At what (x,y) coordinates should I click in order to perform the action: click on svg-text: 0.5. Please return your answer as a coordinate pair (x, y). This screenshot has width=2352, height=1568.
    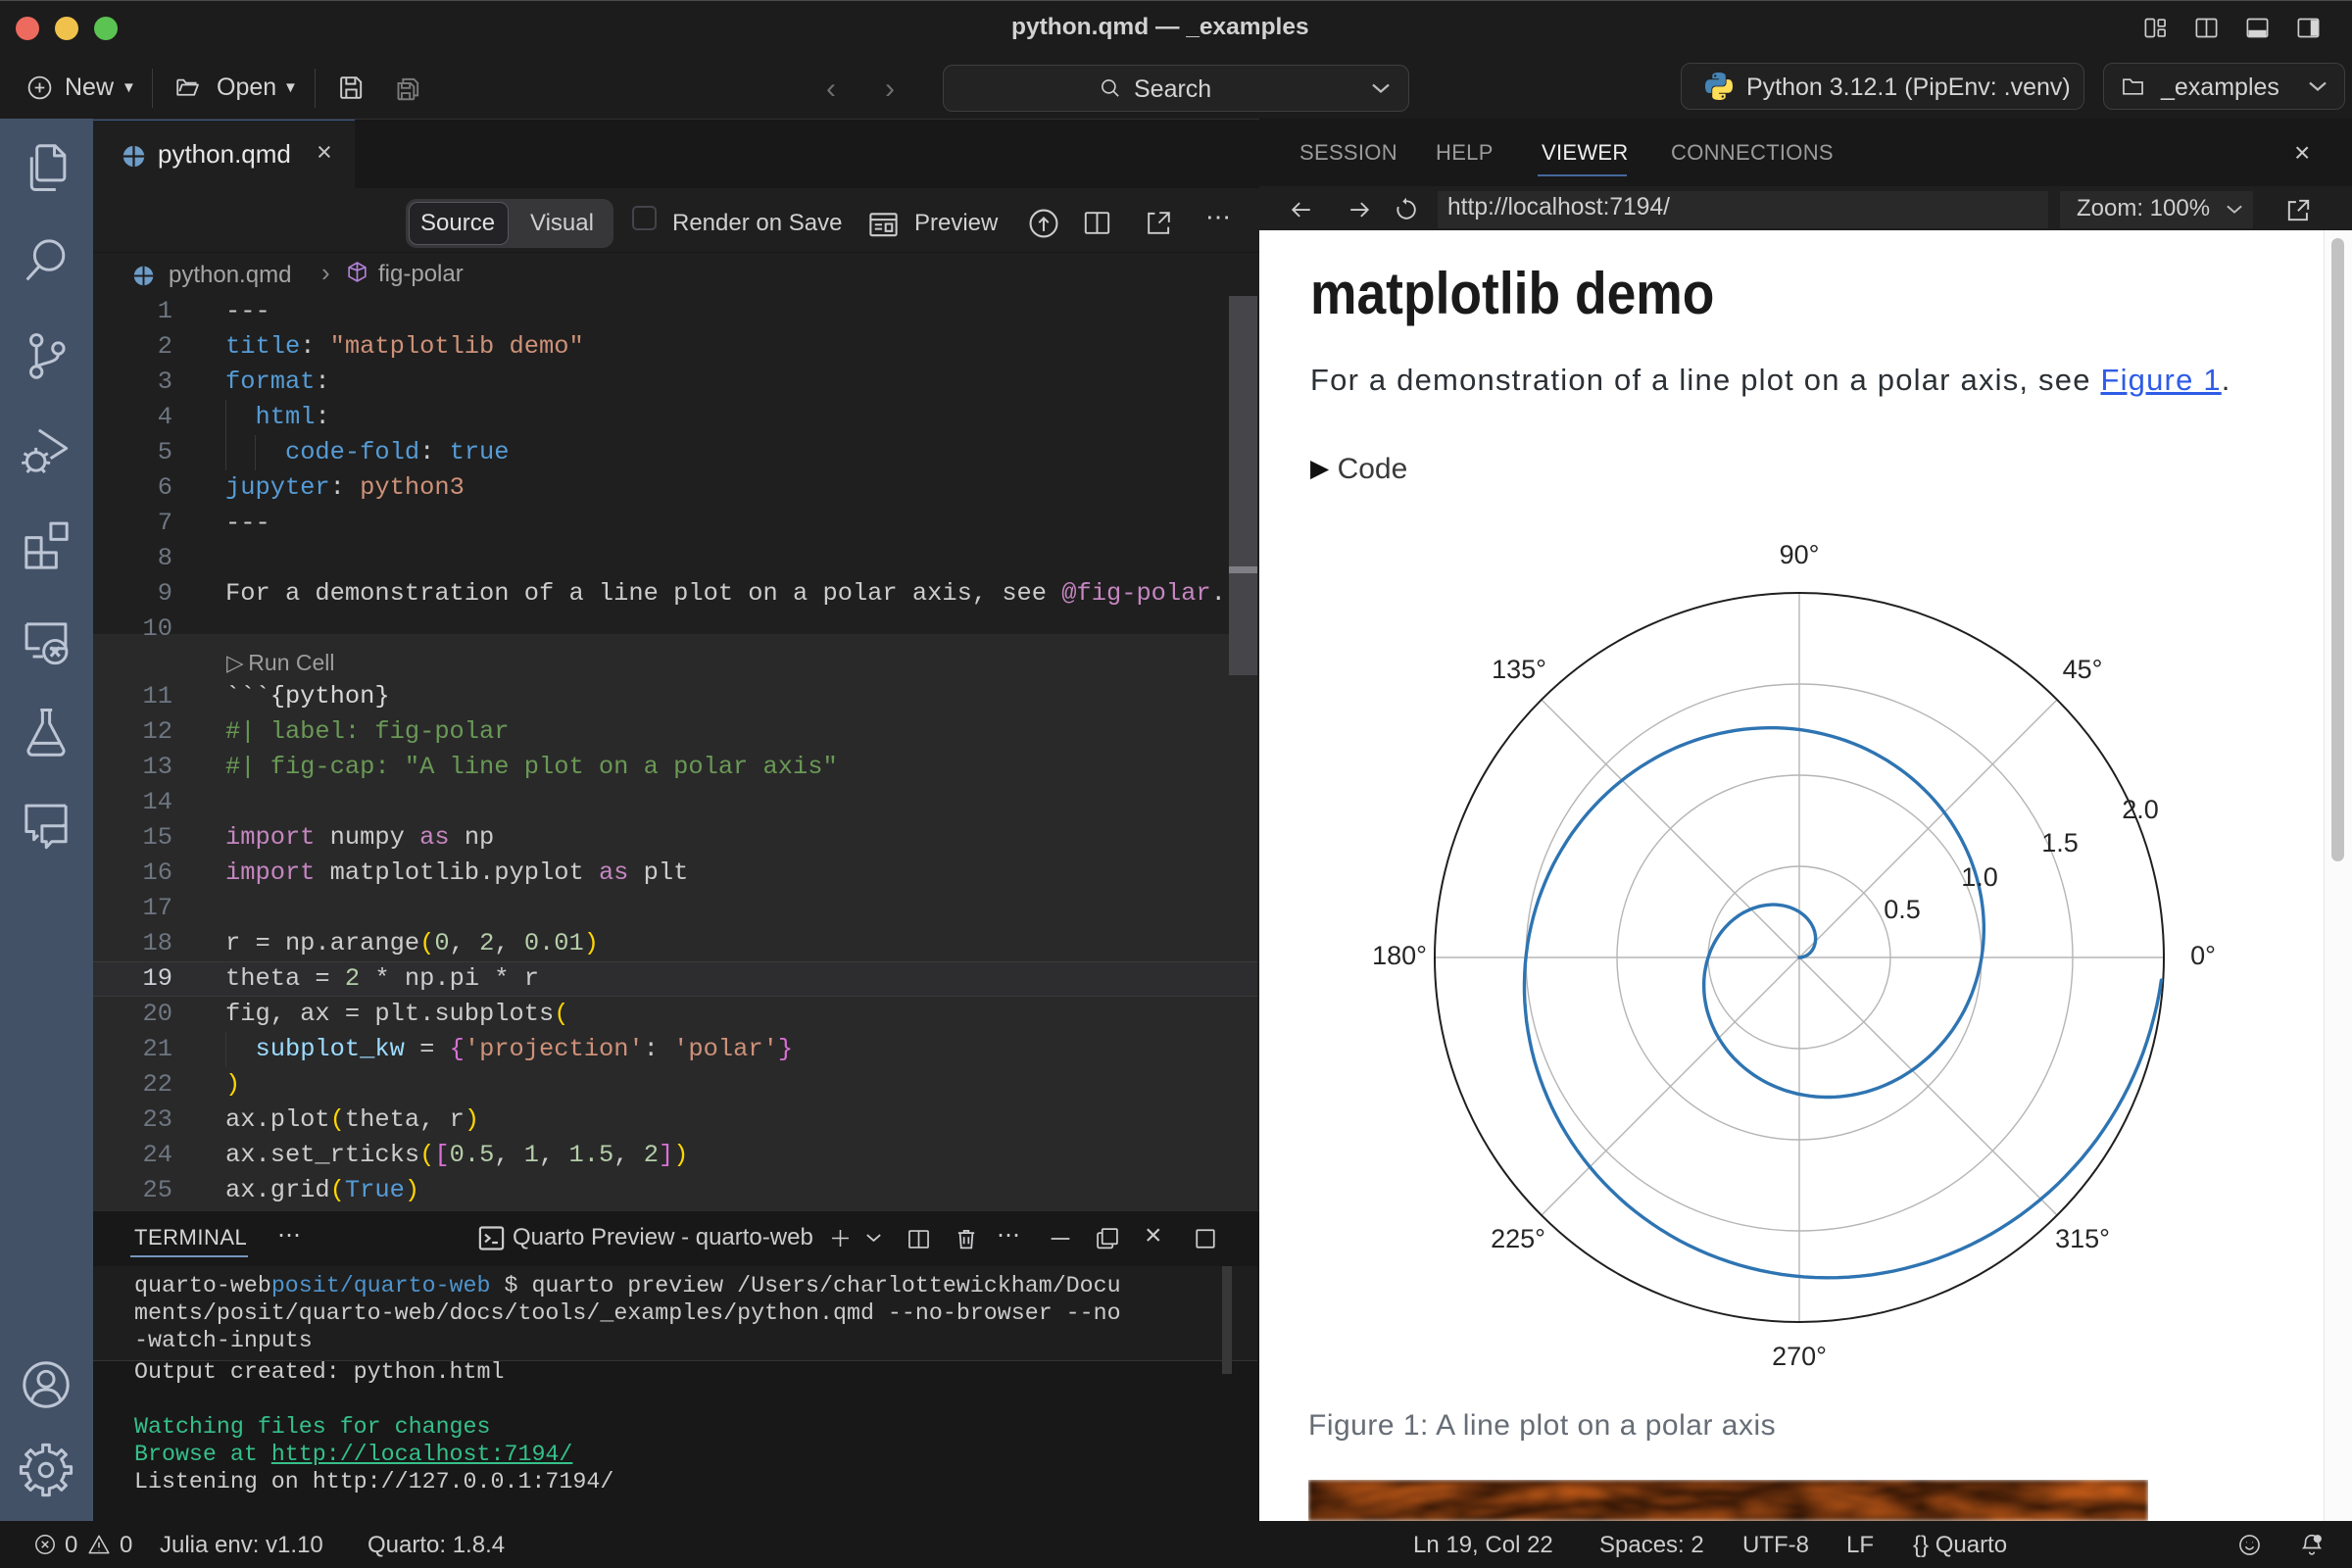
    Looking at the image, I should click on (1903, 909).